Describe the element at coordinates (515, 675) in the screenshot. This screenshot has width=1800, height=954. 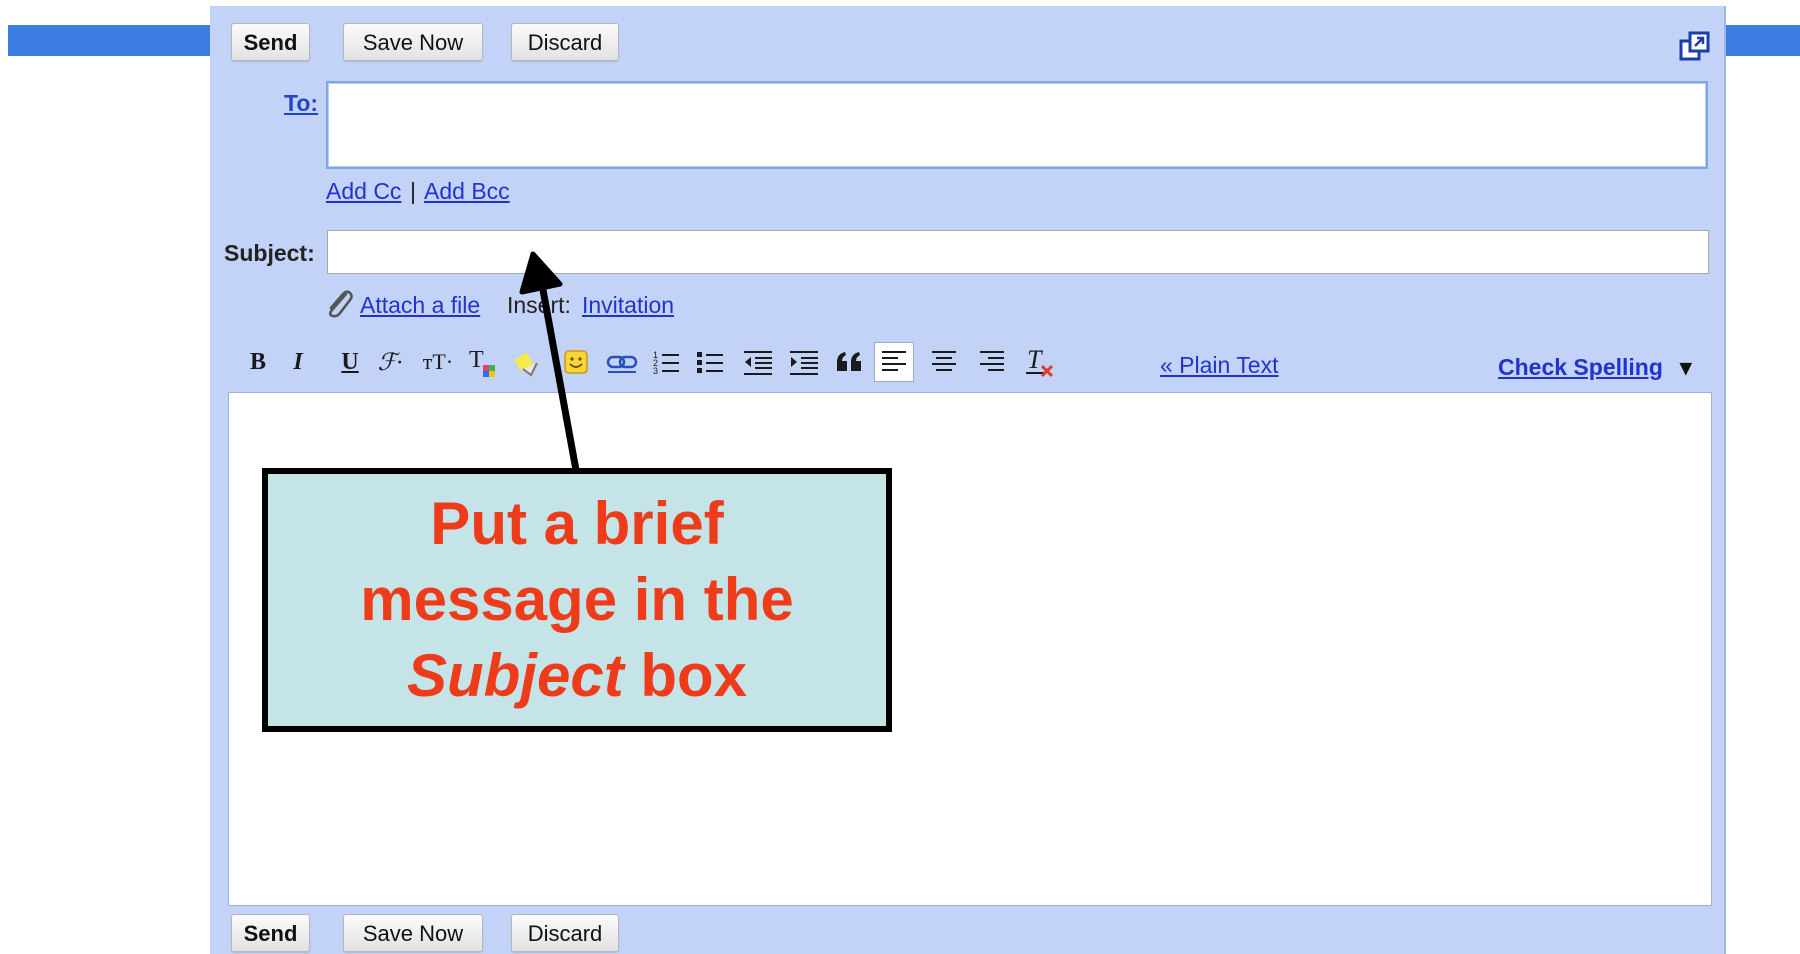
I see `callout-subject-word: Subject` at that location.